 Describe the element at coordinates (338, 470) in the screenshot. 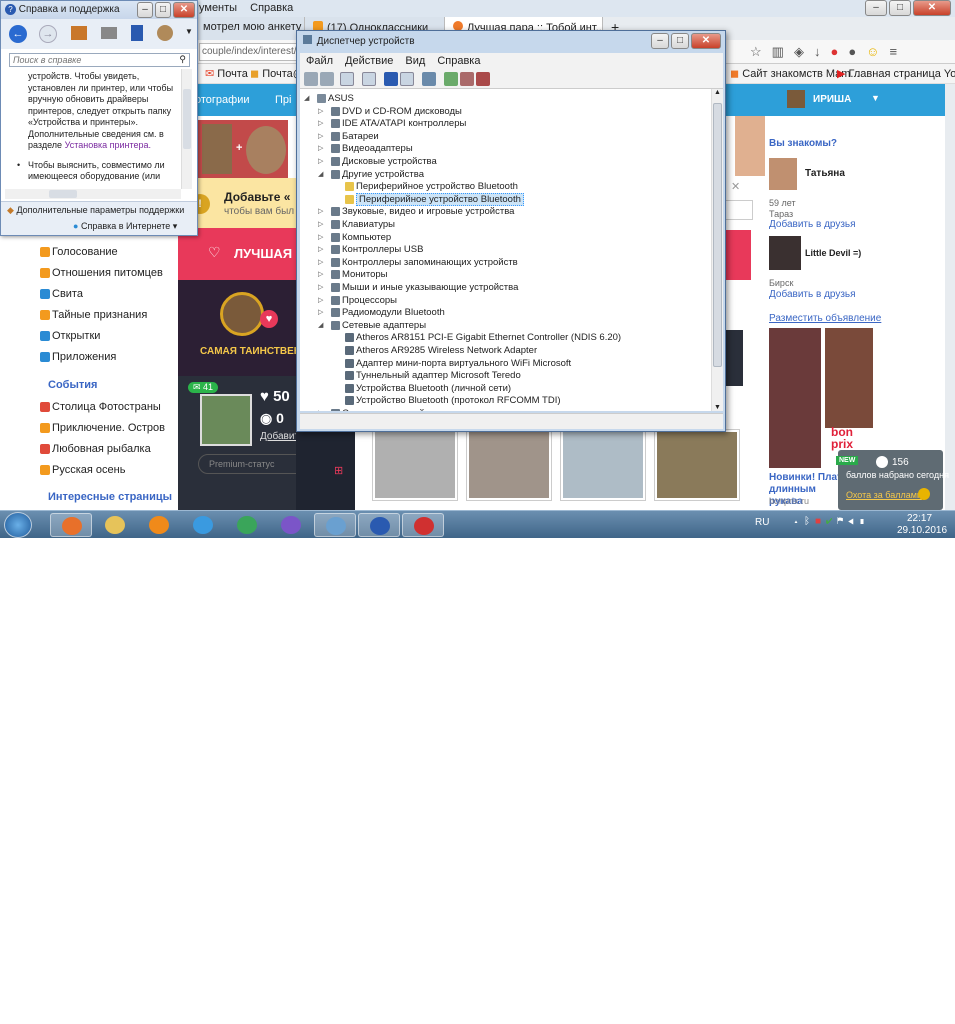

I see `gift-icon: ⊞` at that location.